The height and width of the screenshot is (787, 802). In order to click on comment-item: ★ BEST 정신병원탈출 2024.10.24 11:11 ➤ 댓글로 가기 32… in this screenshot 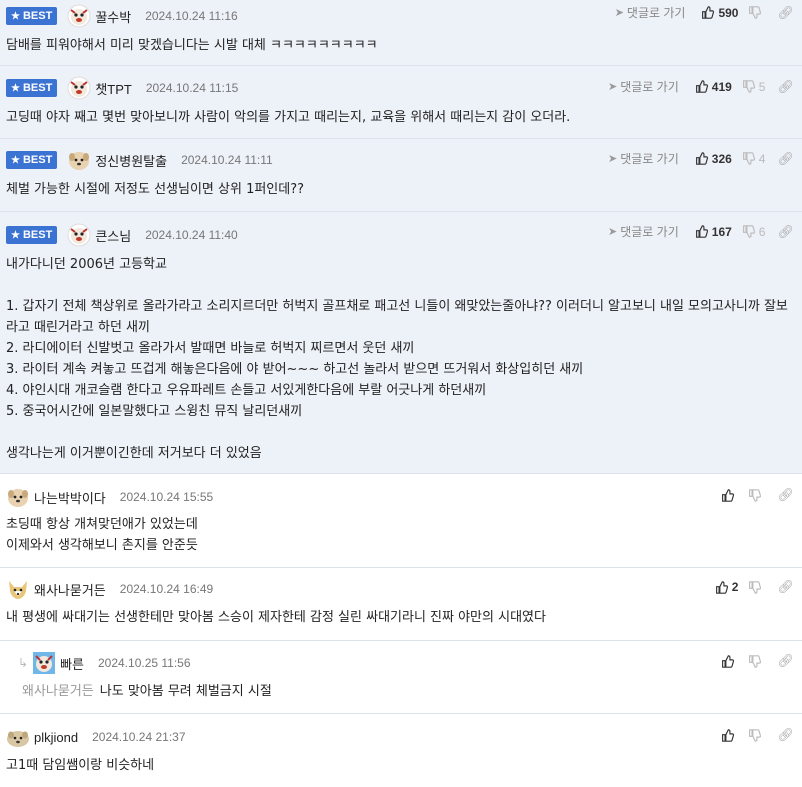, I will do `click(401, 175)`.